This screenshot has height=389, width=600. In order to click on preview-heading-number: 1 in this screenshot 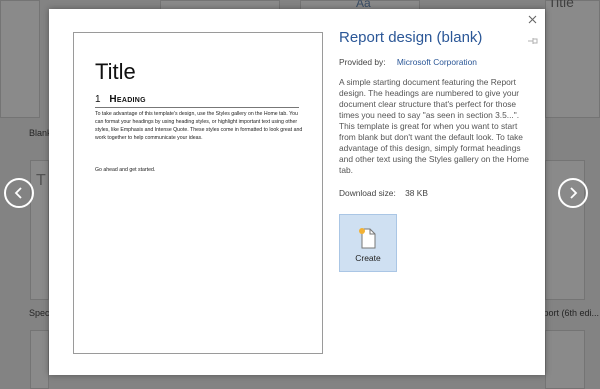, I will do `click(98, 99)`.